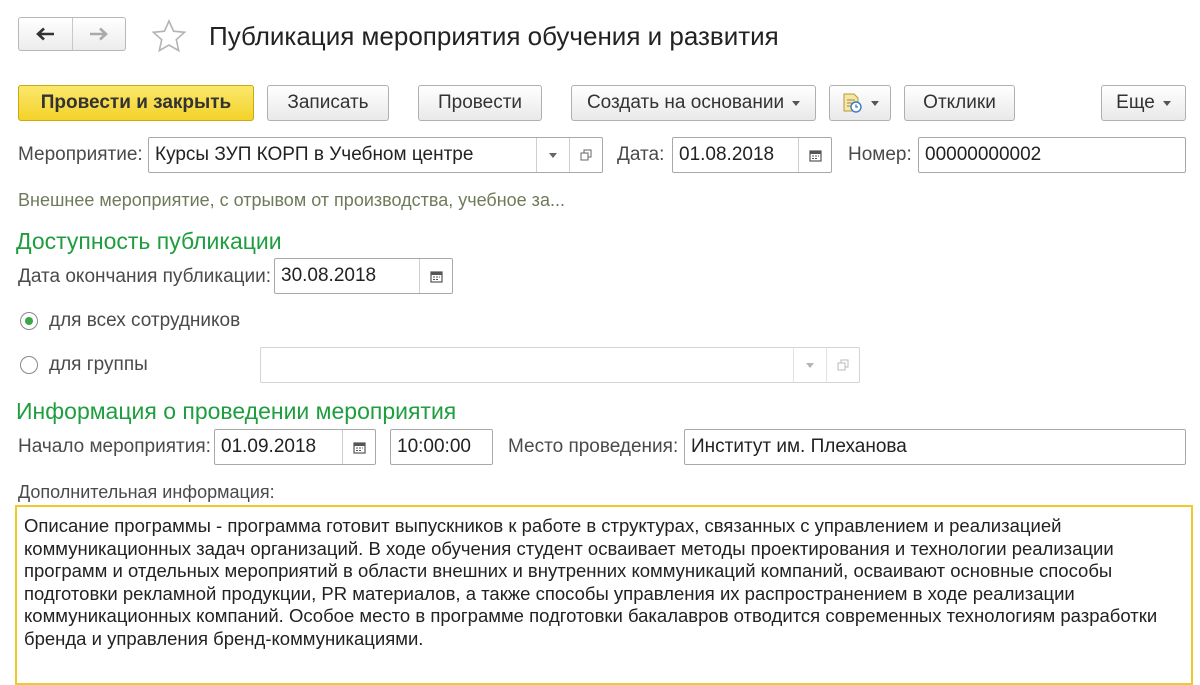 The height and width of the screenshot is (685, 1200). I want to click on create-based-on-label: Создать на основании, so click(685, 102).